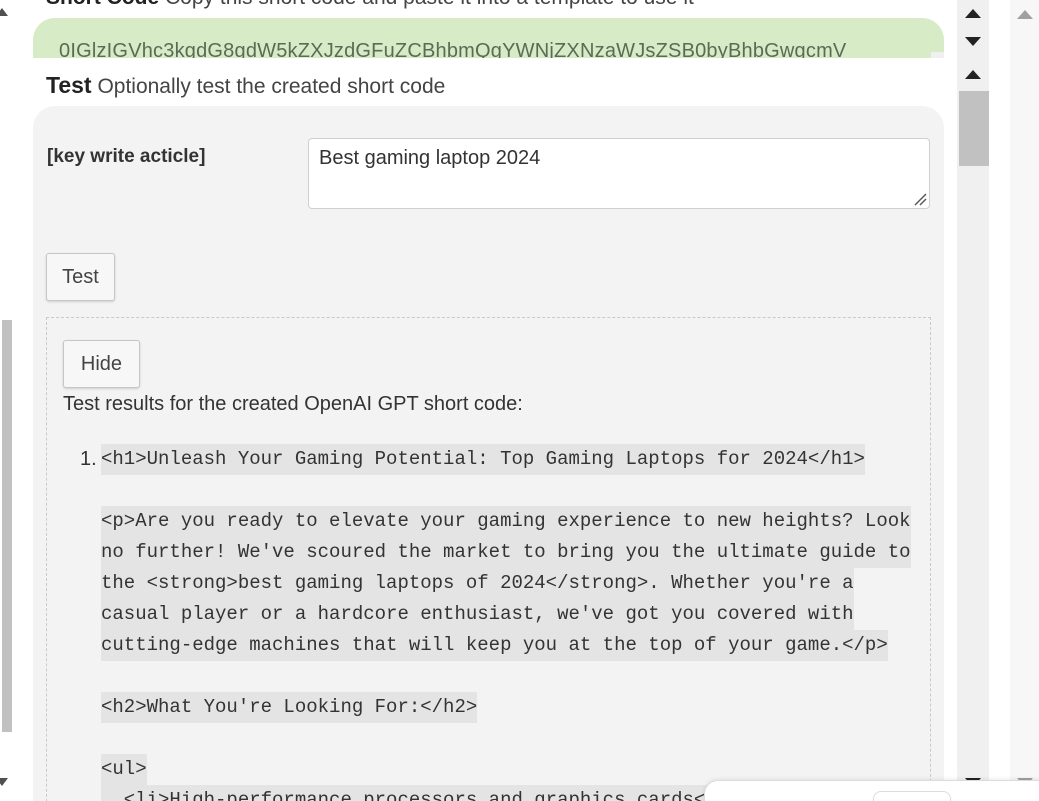 This screenshot has height=801, width=1039. I want to click on resize-grip-icon, so click(920, 199).